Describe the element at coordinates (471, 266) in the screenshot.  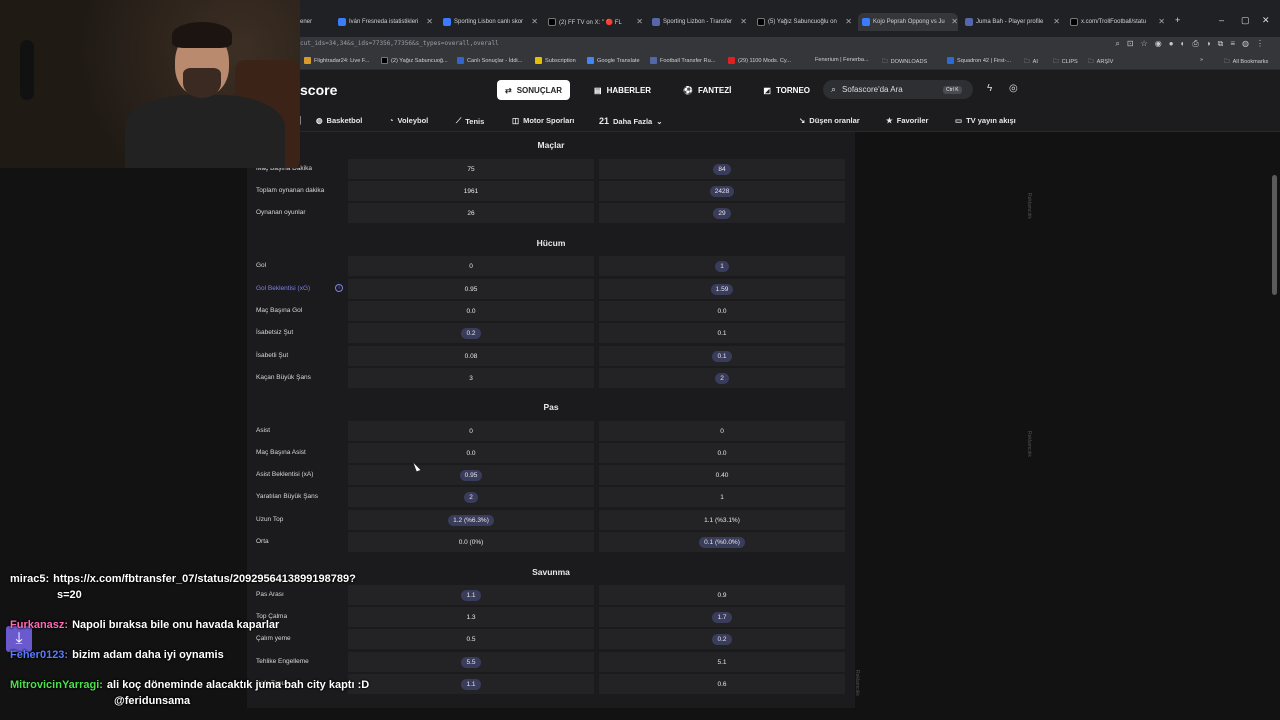
I see `stat-value-left: 0` at that location.